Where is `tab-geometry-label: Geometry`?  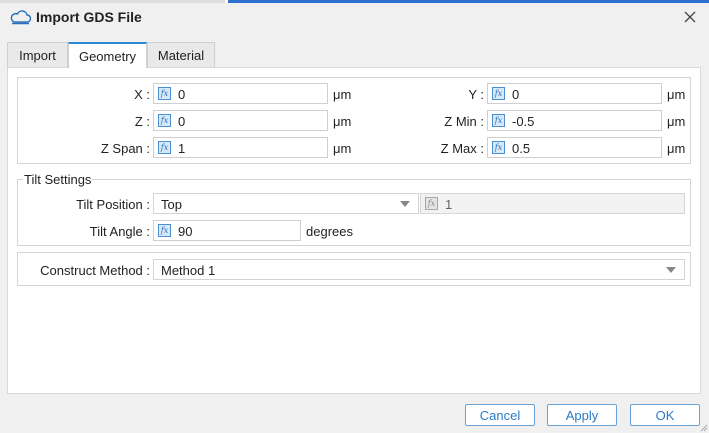 tab-geometry-label: Geometry is located at coordinates (107, 56).